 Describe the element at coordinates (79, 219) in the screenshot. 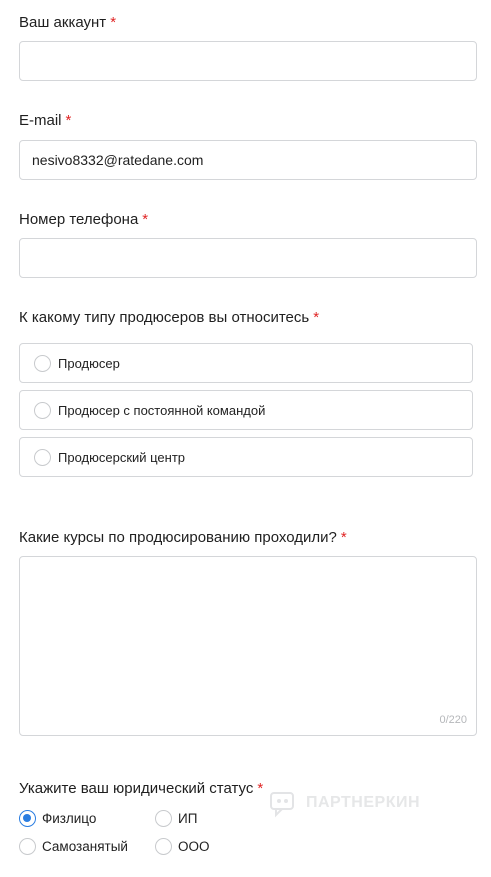

I see `phone-label-text: Номер телефона` at that location.